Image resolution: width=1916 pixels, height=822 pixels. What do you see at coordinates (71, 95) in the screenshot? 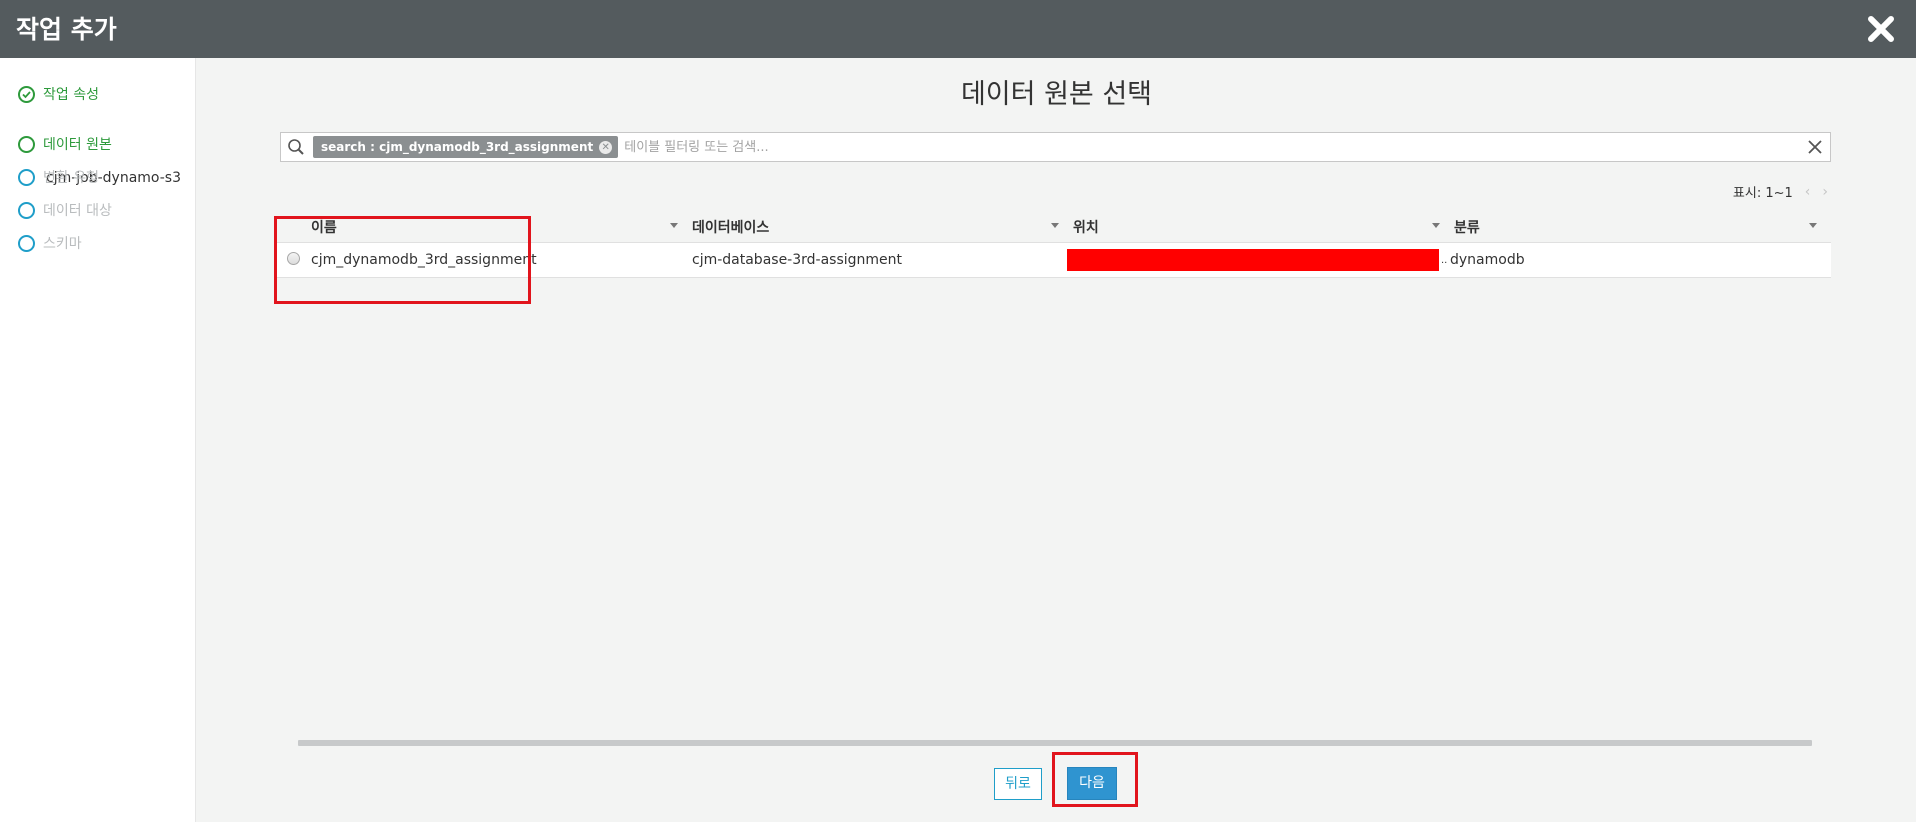
I see `step-label: 작업 속성` at bounding box center [71, 95].